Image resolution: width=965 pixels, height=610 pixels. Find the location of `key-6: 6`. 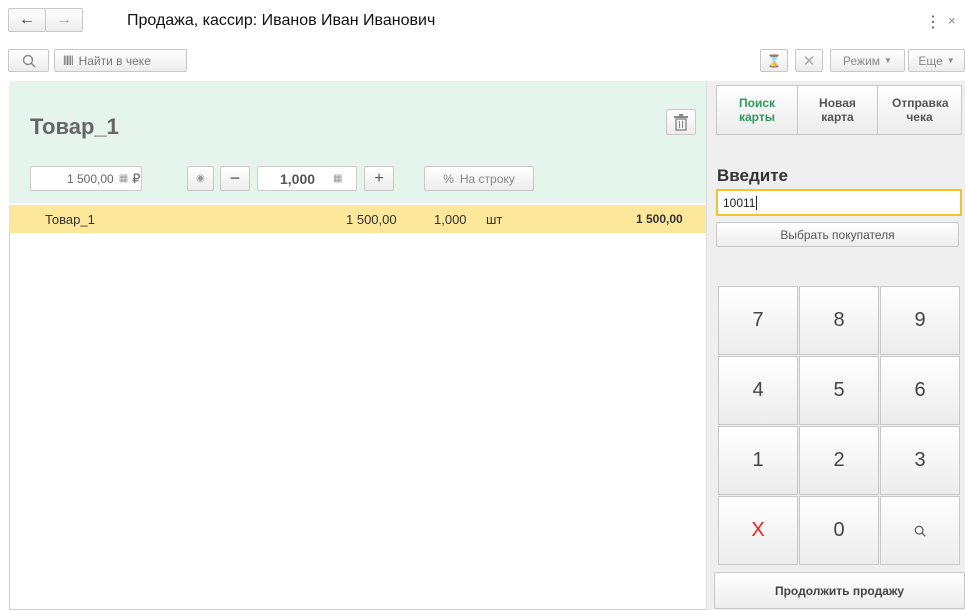

key-6: 6 is located at coordinates (920, 390).